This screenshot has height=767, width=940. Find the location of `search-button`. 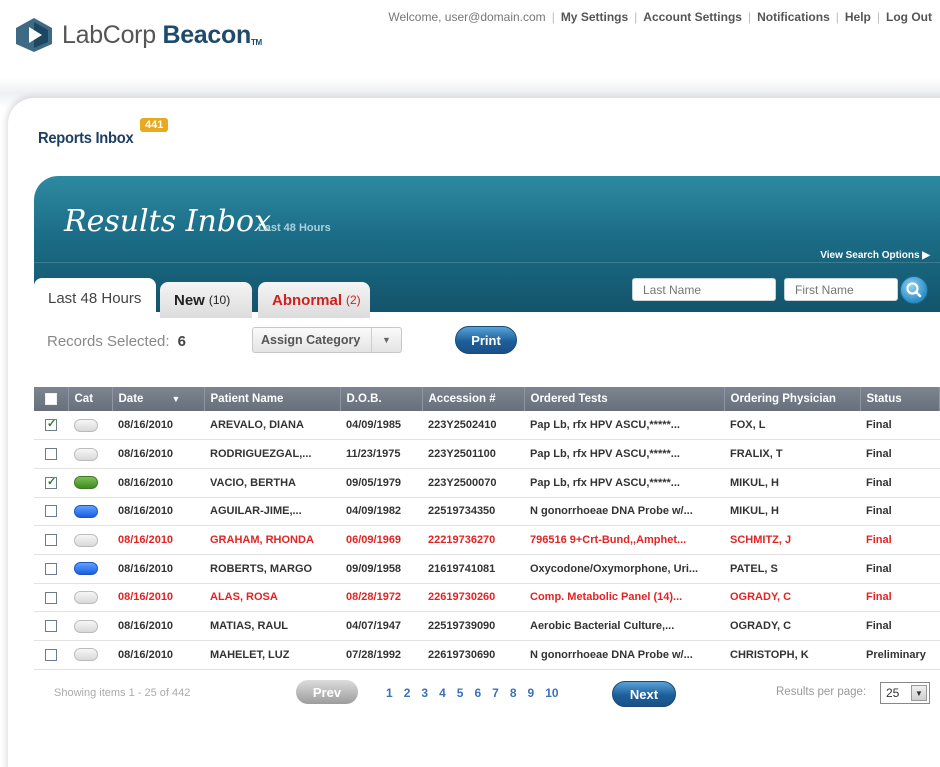

search-button is located at coordinates (914, 290).